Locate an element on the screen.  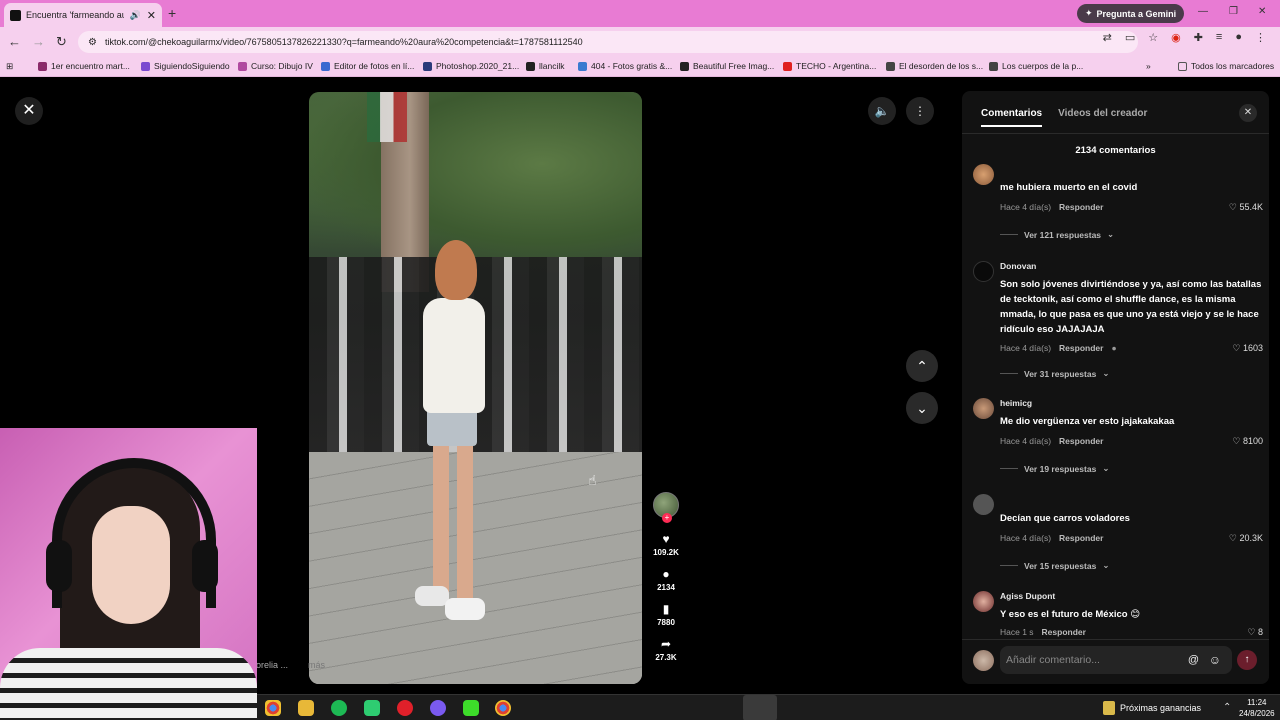
save-button: ▮ 7880 is located at coordinates (666, 614).